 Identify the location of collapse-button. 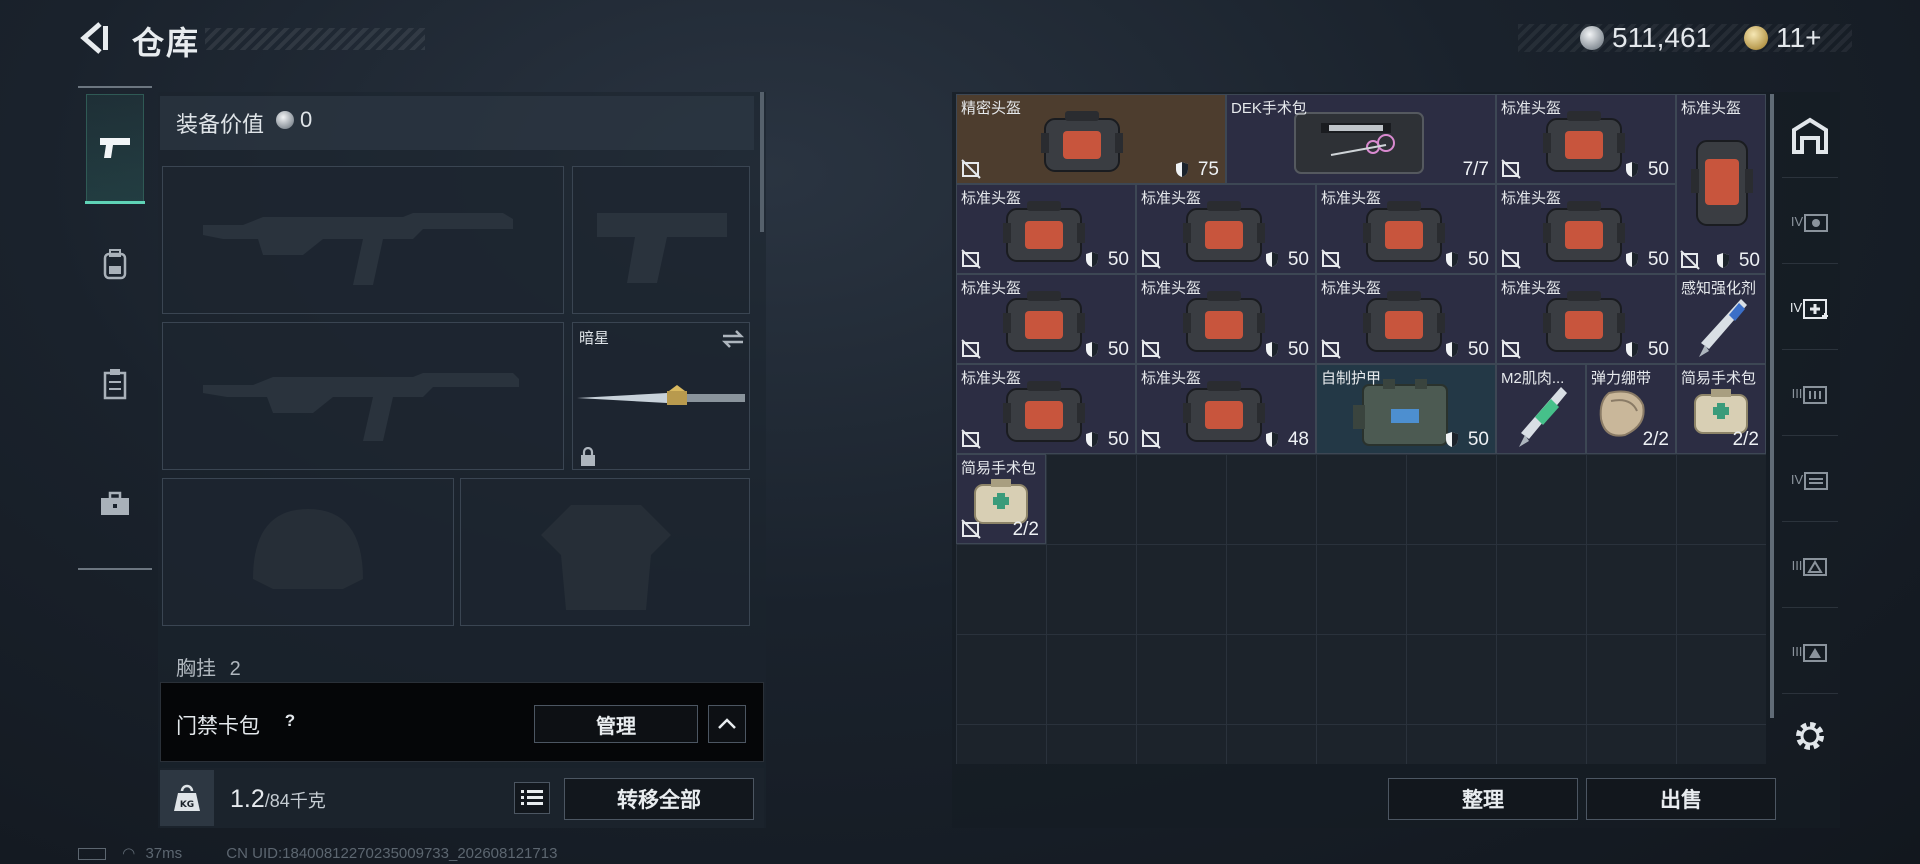
(727, 724).